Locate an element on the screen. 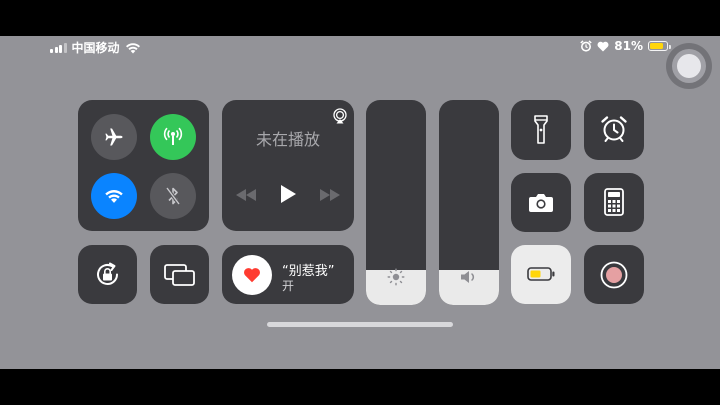 The image size is (720, 405). heart-icon is located at coordinates (252, 275).